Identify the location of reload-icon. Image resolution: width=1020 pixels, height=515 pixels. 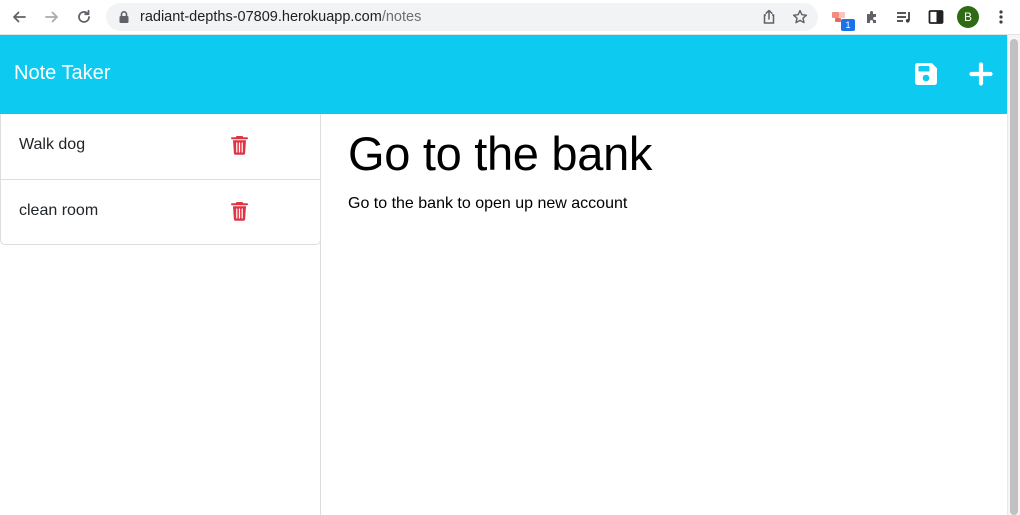
(84, 17).